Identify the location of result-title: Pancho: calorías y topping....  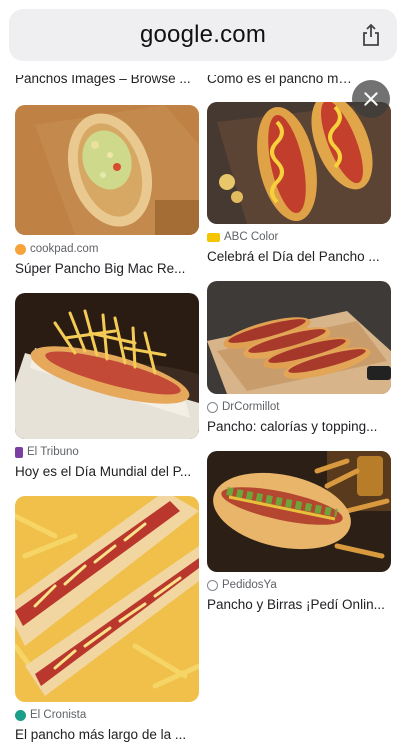
(299, 426).